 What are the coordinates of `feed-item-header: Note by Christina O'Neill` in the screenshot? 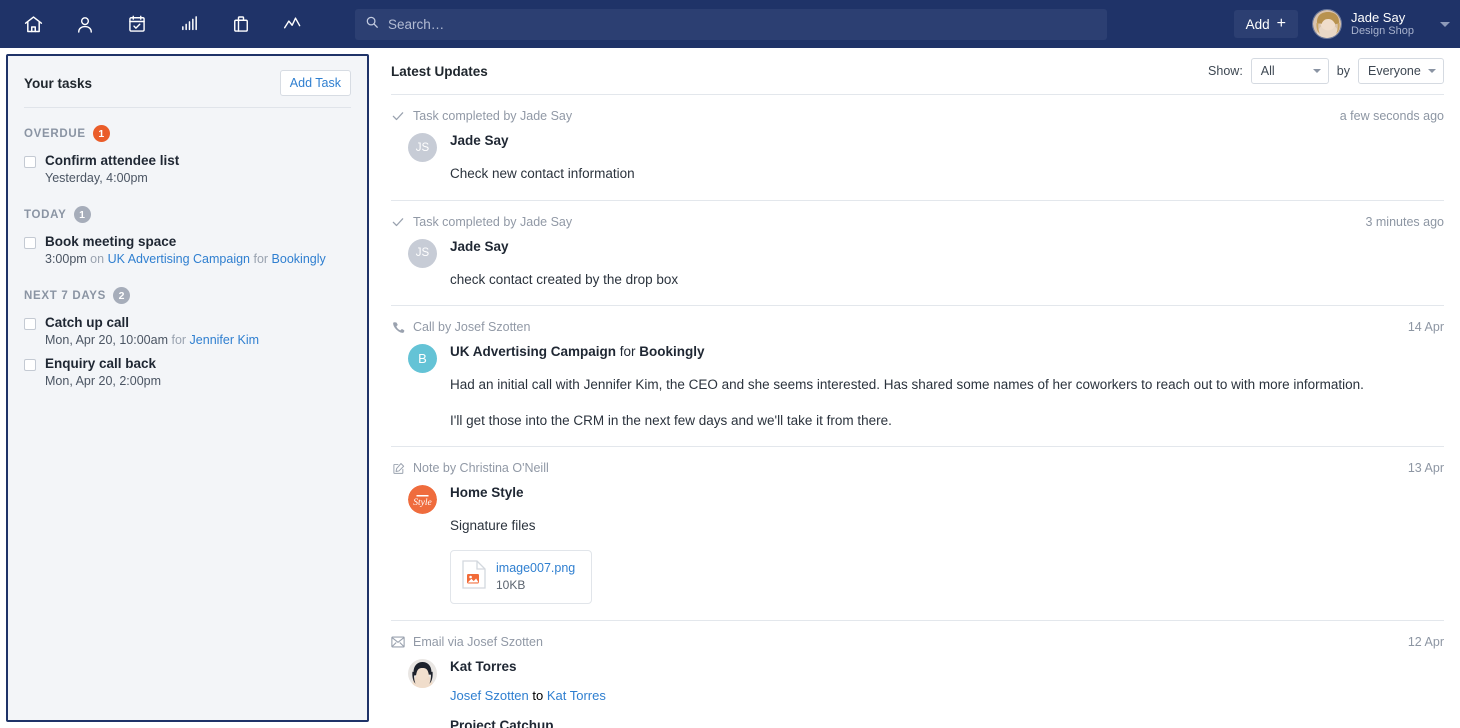 It's located at (917, 468).